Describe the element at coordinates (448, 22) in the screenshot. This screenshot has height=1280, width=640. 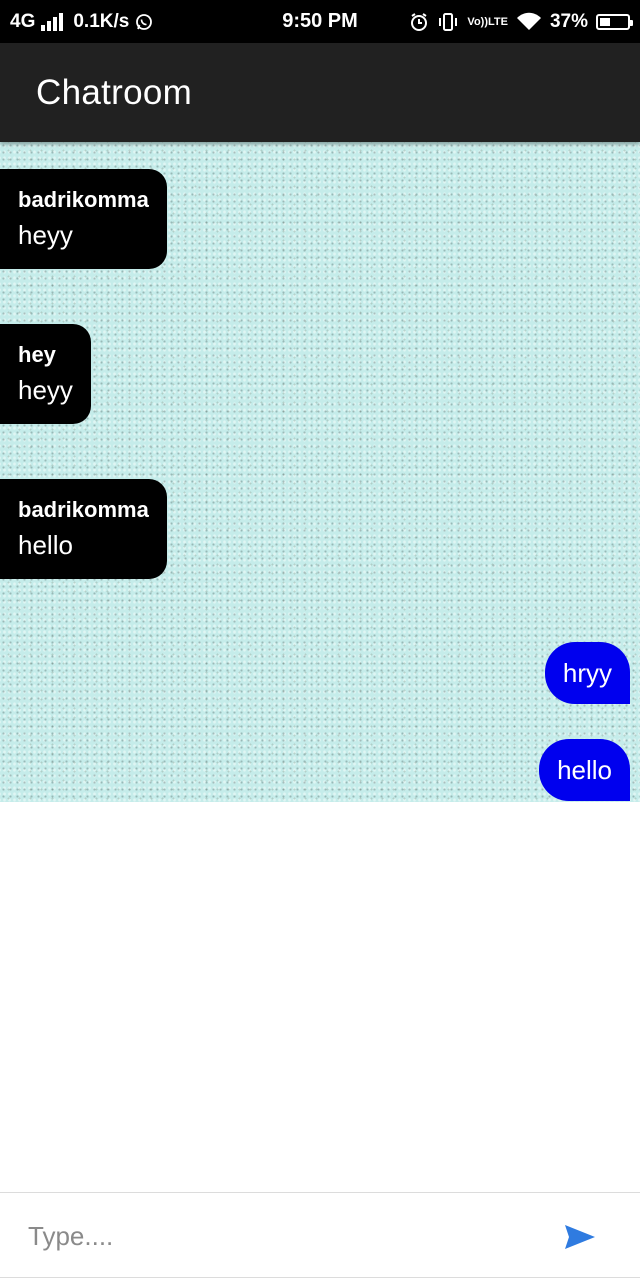
I see `vibrate-icon` at that location.